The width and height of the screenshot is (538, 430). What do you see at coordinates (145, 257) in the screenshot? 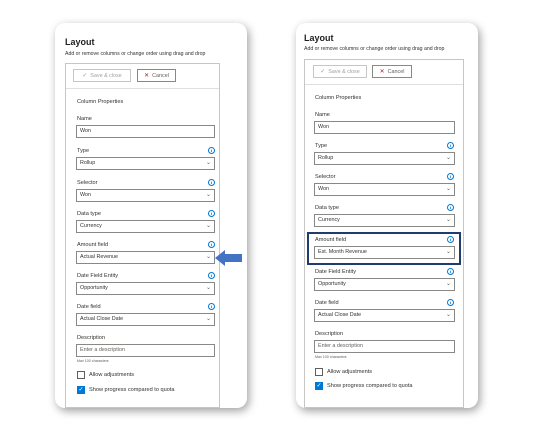
I see `amount-select: Actual Revenue ⌄` at bounding box center [145, 257].